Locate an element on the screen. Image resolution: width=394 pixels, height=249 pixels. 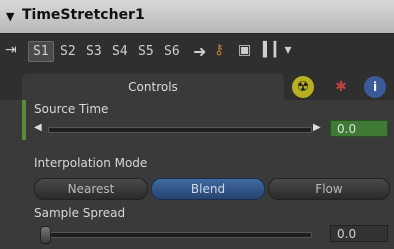
flow-button: Flow is located at coordinates (329, 189).